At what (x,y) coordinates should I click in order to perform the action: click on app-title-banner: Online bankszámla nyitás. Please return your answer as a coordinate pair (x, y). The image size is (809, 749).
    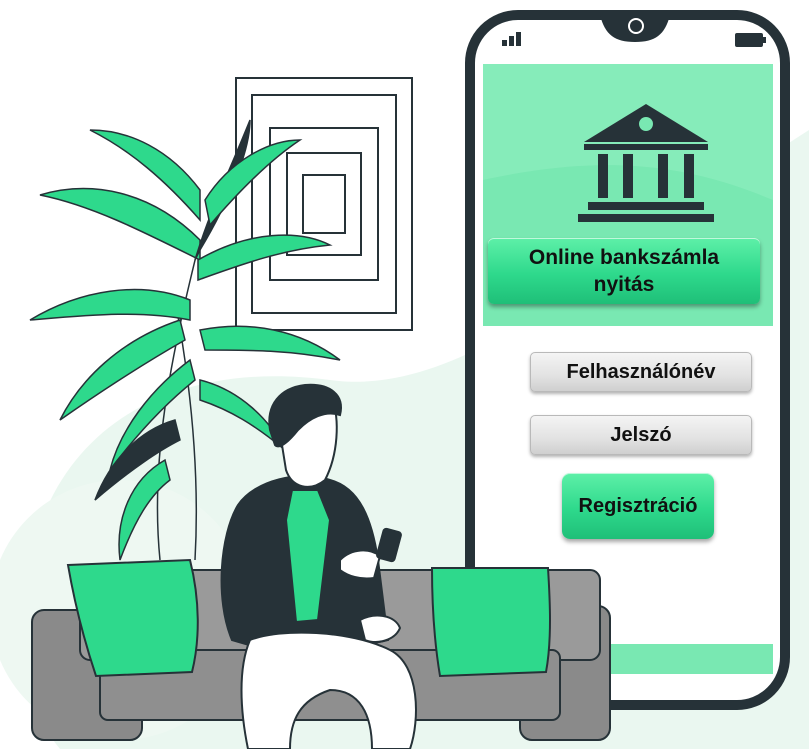
    Looking at the image, I should click on (624, 271).